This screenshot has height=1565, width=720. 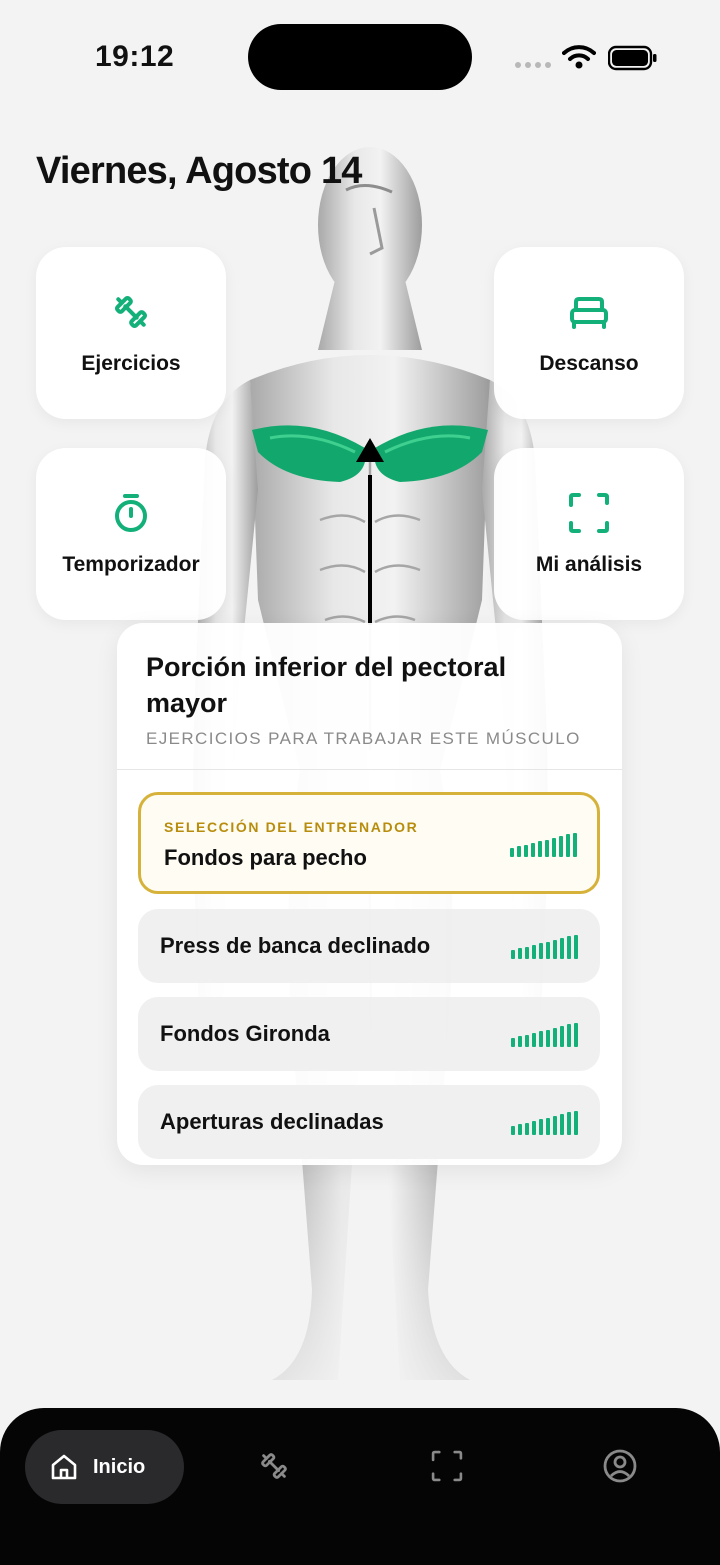 I want to click on exercises-subtitle: EJERCICIOS PARA TRABAJAR ESTE MÚSCULO, so click(x=363, y=738).